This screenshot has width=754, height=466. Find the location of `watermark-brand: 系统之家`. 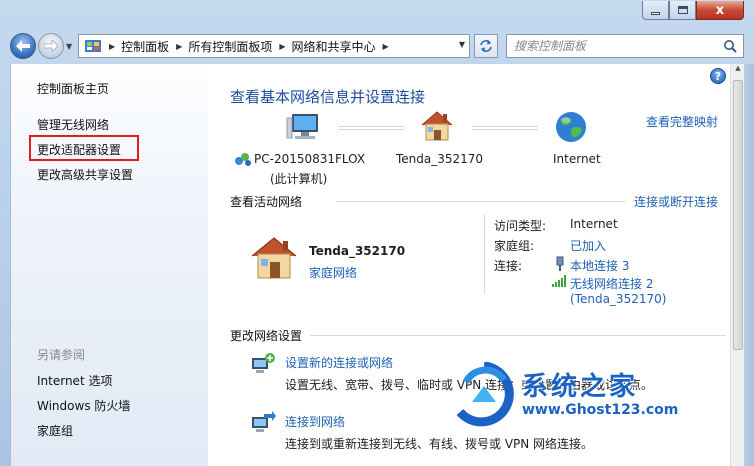

watermark-brand: 系统之家 is located at coordinates (580, 387).